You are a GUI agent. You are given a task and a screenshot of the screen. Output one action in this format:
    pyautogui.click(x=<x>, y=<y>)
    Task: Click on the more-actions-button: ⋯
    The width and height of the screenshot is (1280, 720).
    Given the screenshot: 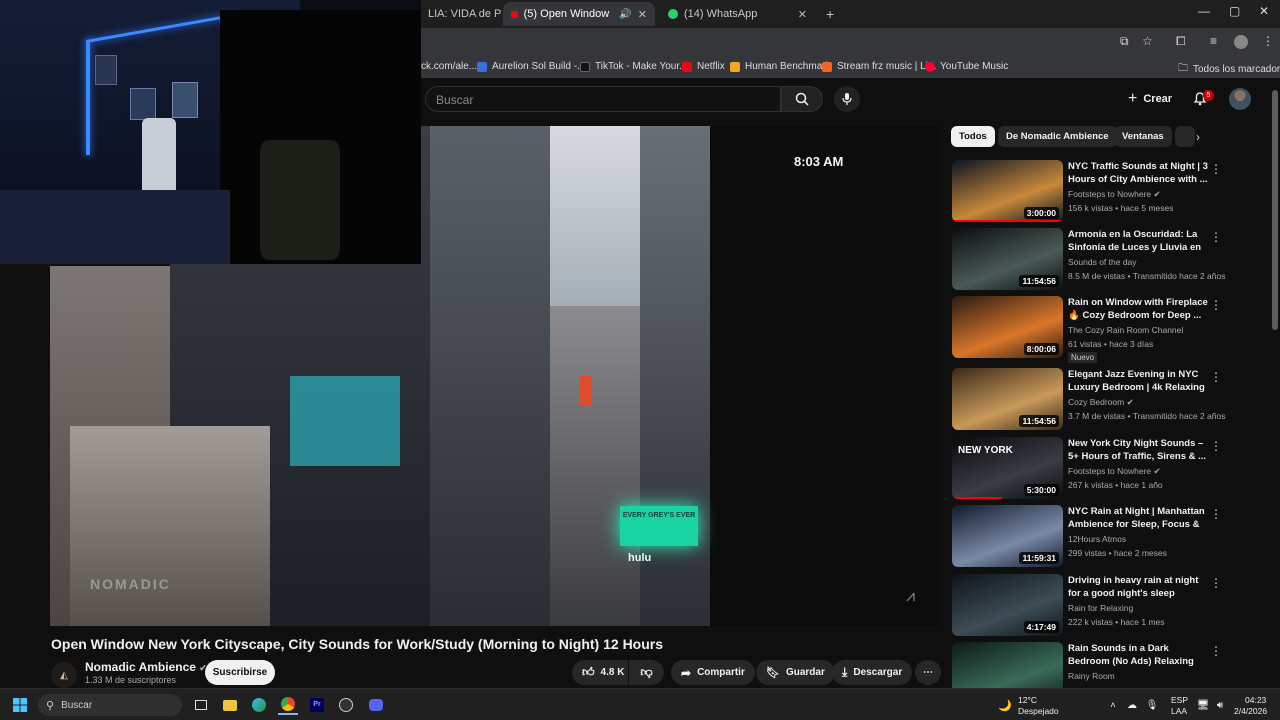 What is the action you would take?
    pyautogui.click(x=928, y=672)
    